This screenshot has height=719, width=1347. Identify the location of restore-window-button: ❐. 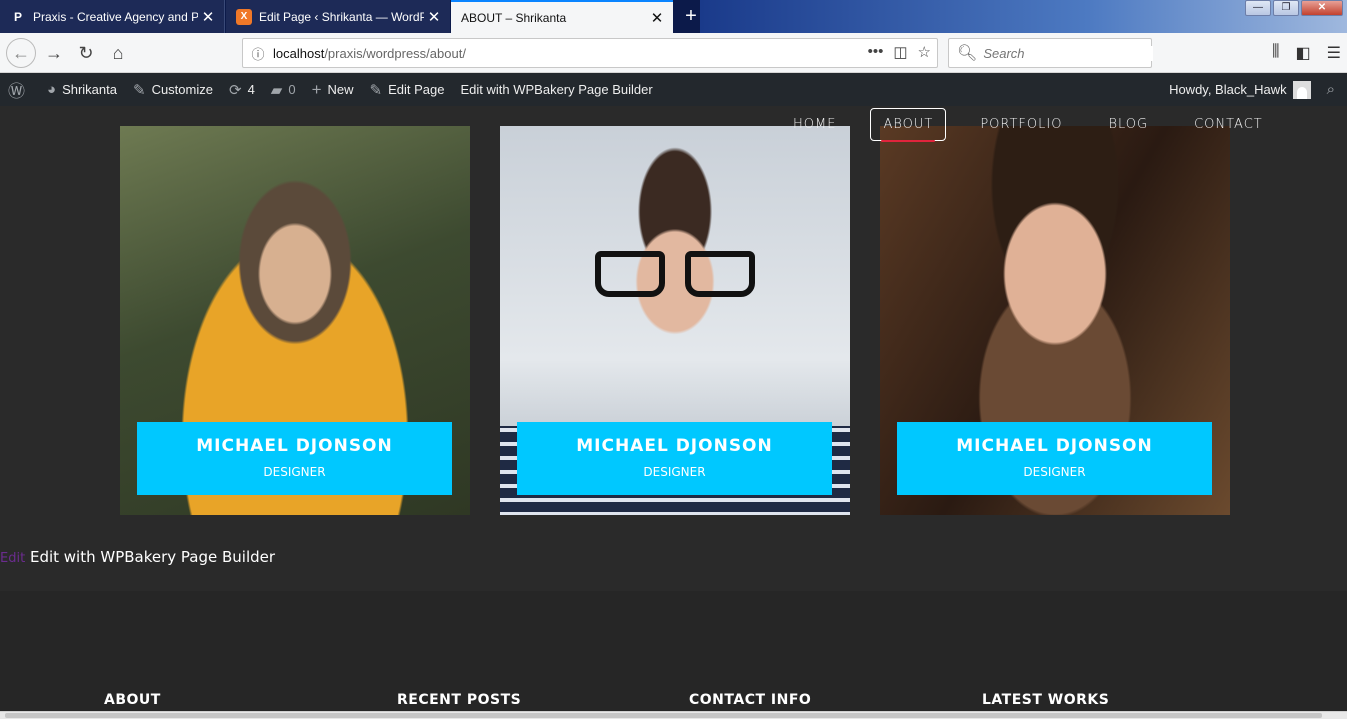
(1286, 8).